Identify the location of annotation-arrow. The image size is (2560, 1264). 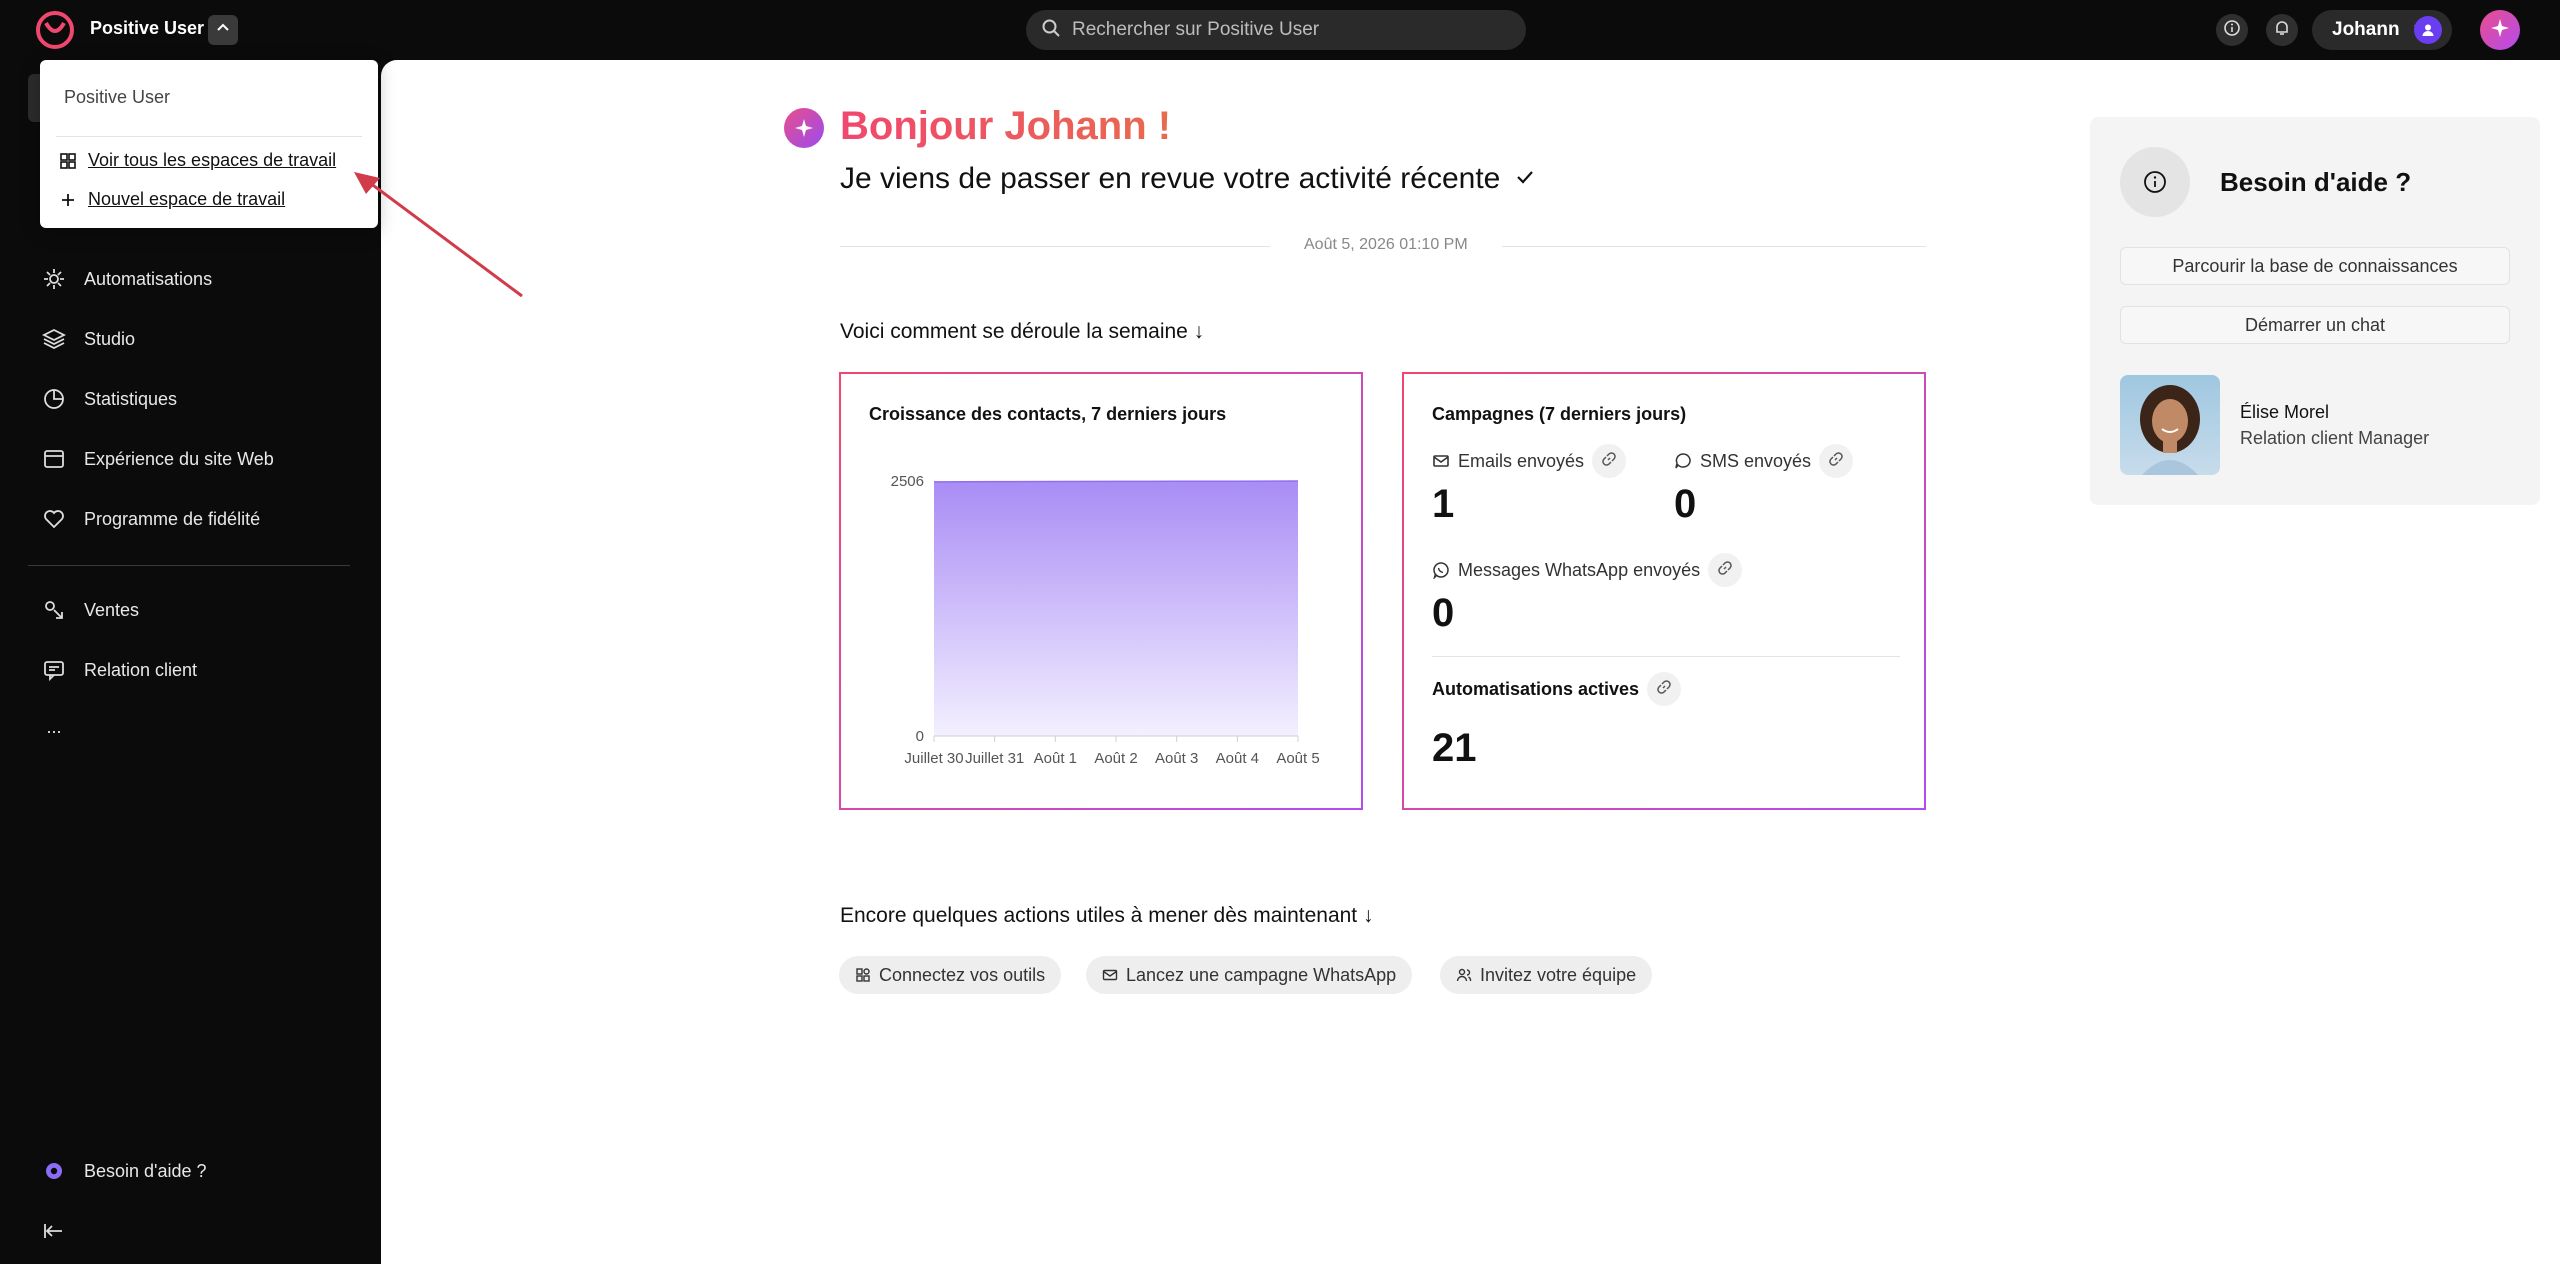
(438, 235).